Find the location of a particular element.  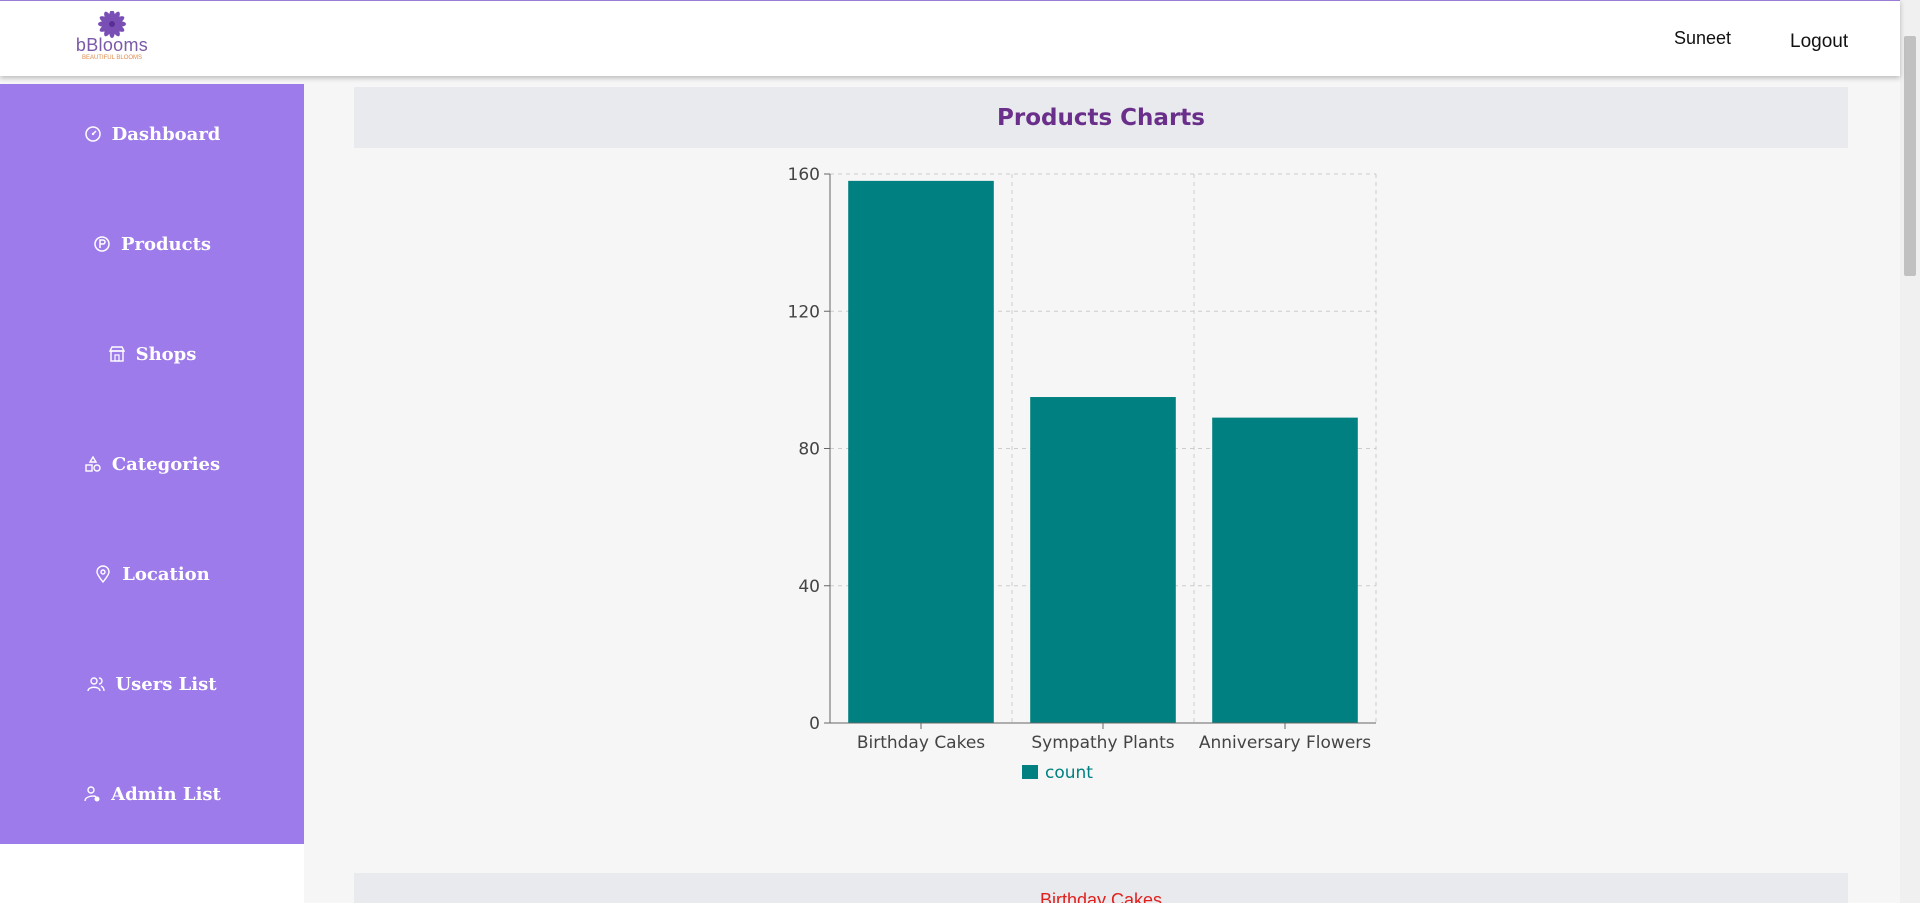

chart-section-title: Products Charts is located at coordinates (1101, 117).